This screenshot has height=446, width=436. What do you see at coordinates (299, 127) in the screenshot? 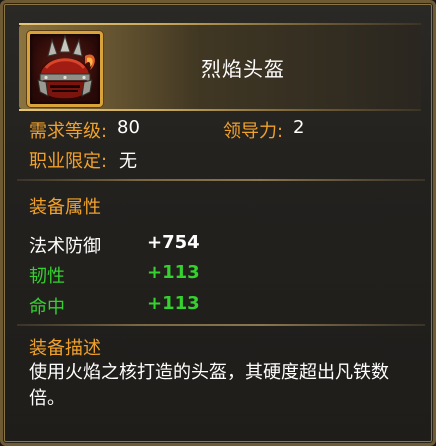
I see `leadership-value: 2` at bounding box center [299, 127].